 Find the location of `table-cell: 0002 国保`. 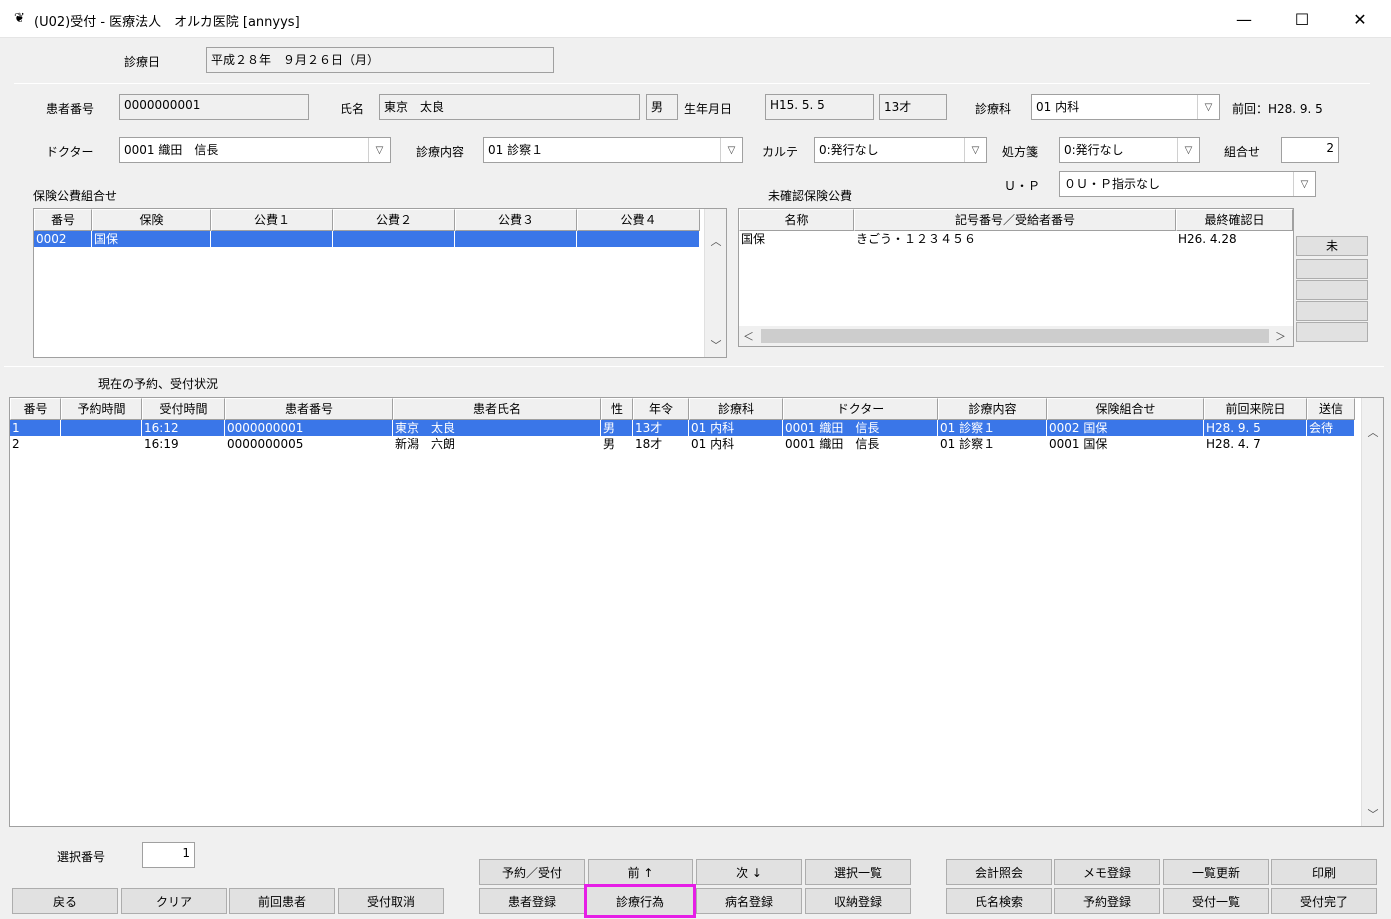

table-cell: 0002 国保 is located at coordinates (1125, 428).